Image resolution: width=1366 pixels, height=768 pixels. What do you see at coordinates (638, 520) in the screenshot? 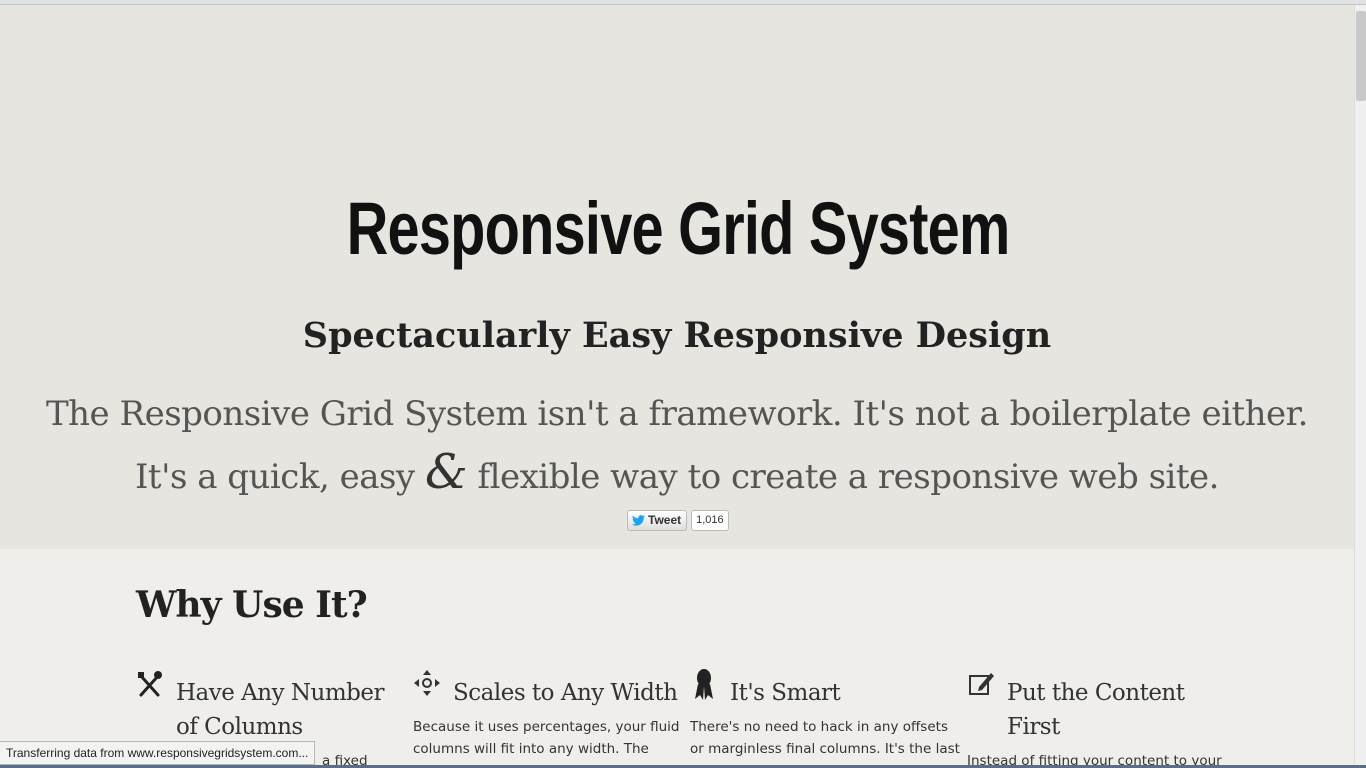
I see `twitter-bird-icon` at bounding box center [638, 520].